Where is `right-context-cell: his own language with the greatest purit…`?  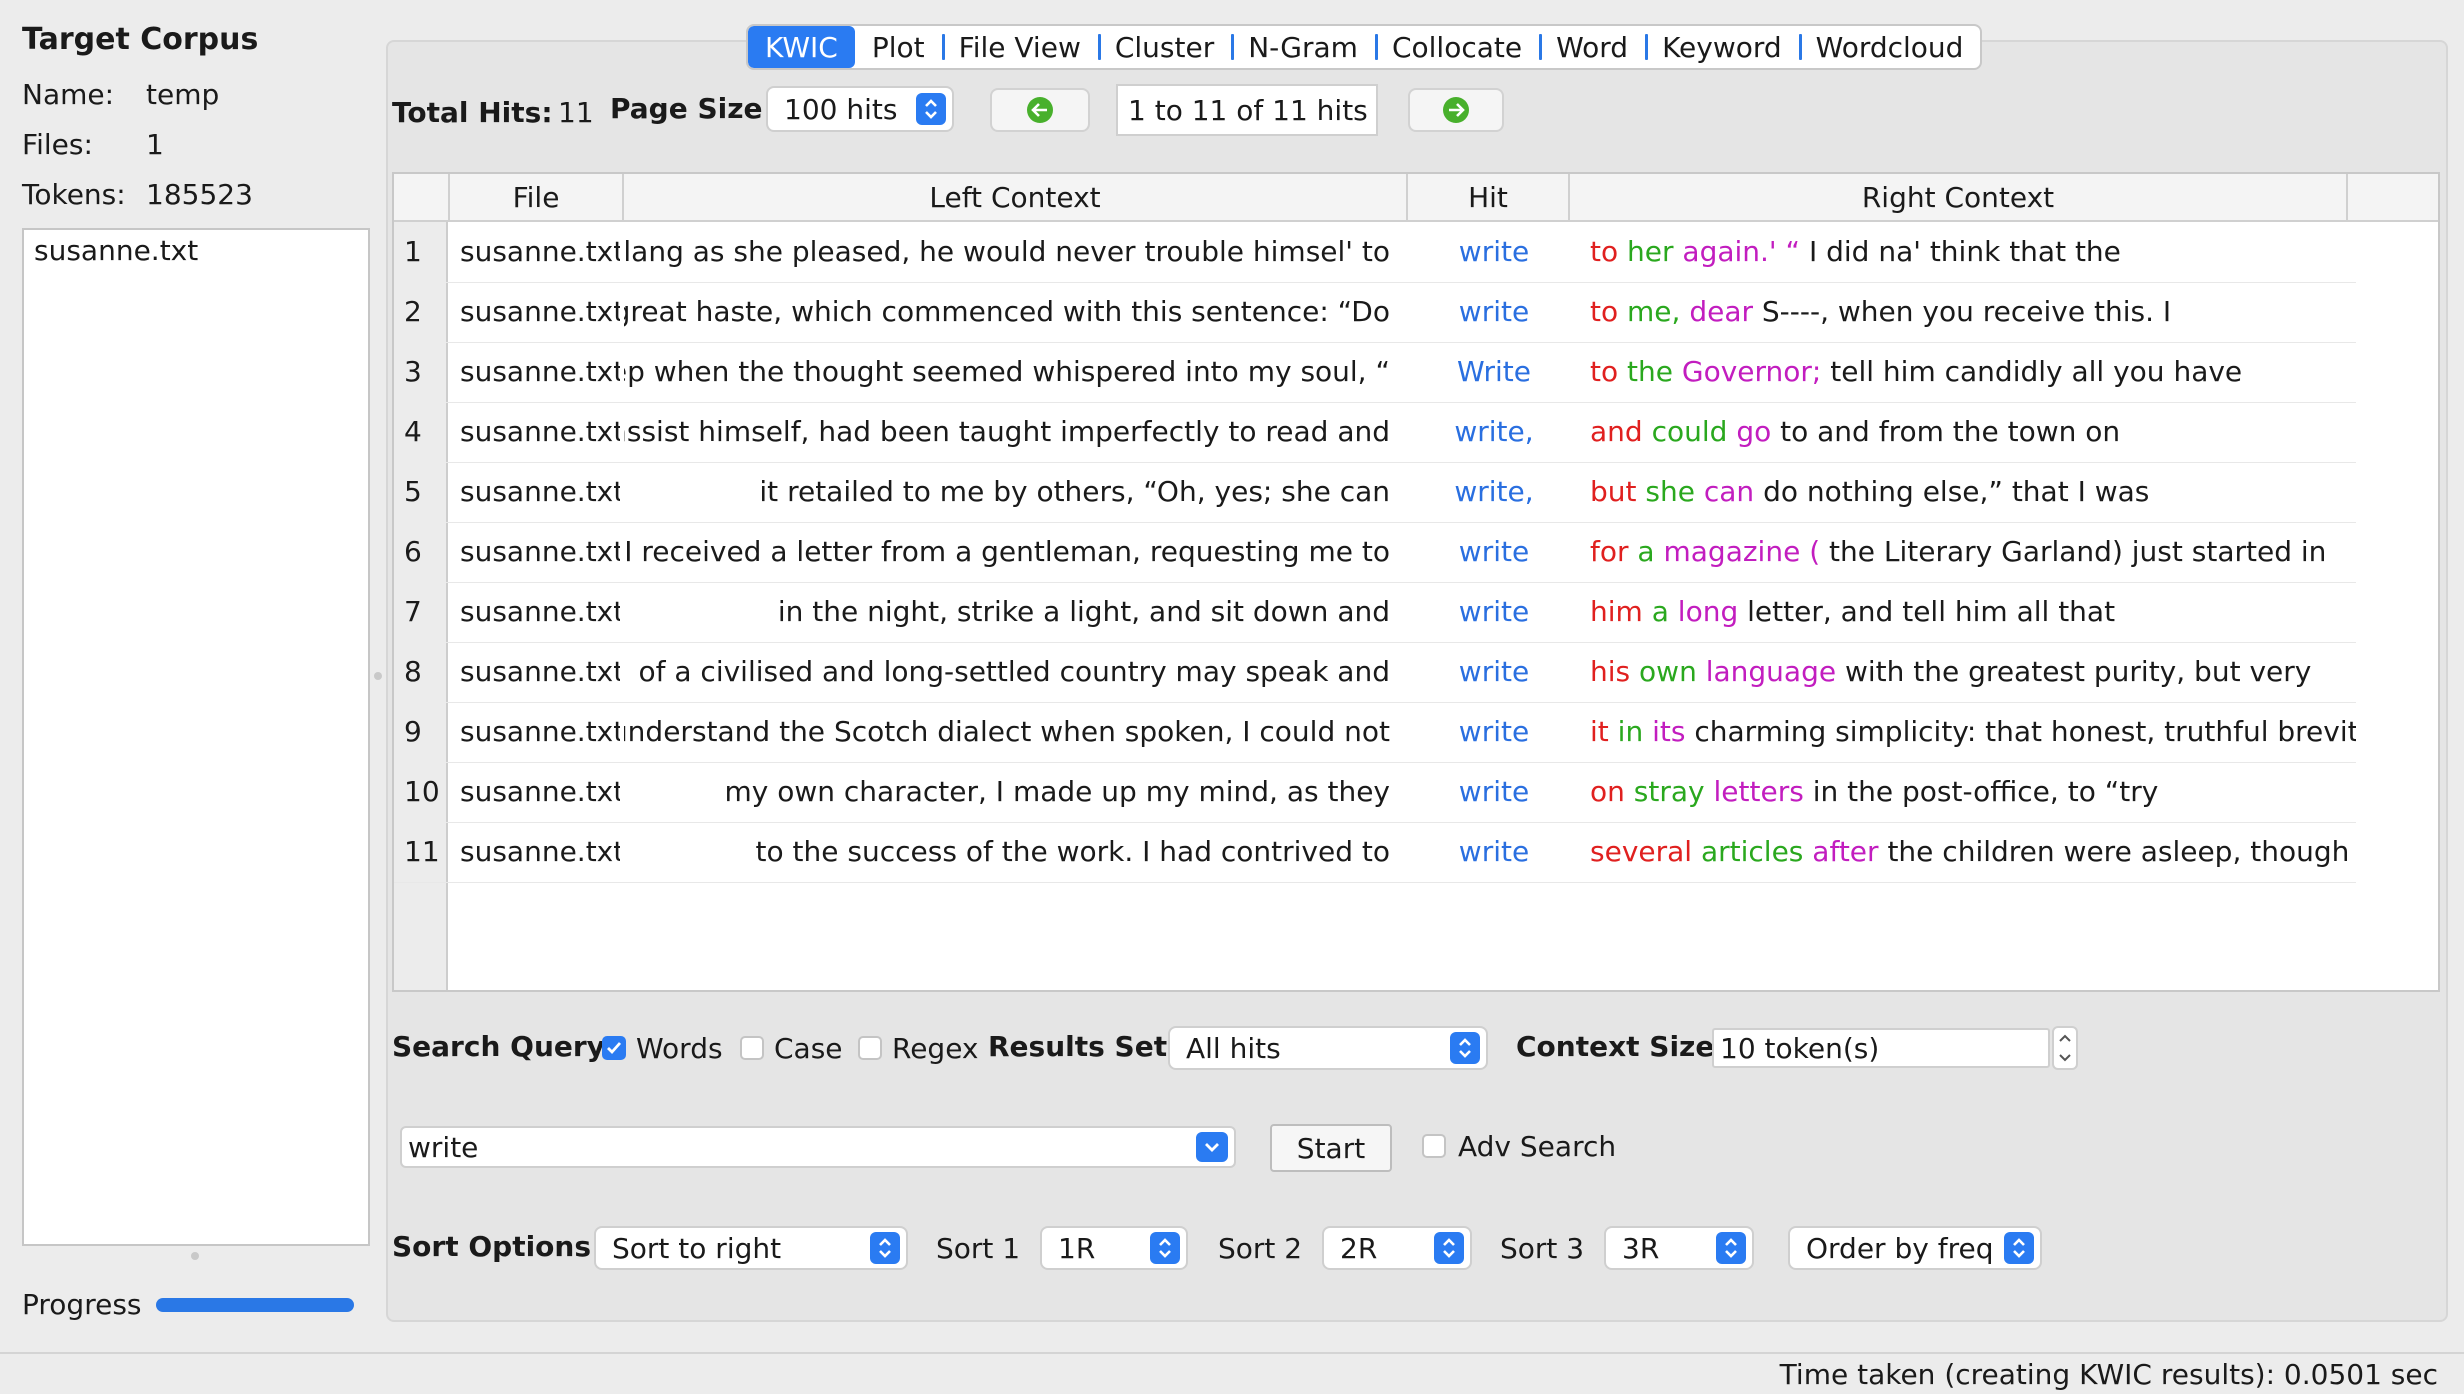 right-context-cell: his own language with the greatest purit… is located at coordinates (1968, 672).